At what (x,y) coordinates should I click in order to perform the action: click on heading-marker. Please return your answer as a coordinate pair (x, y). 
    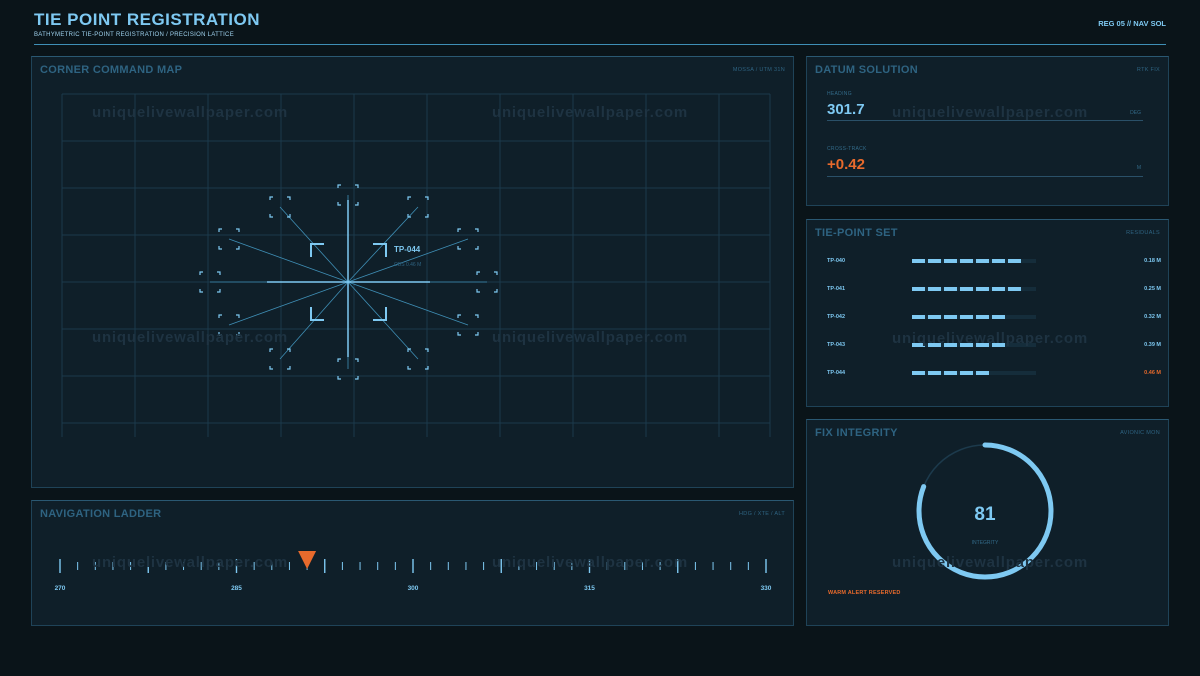
    Looking at the image, I should click on (307, 560).